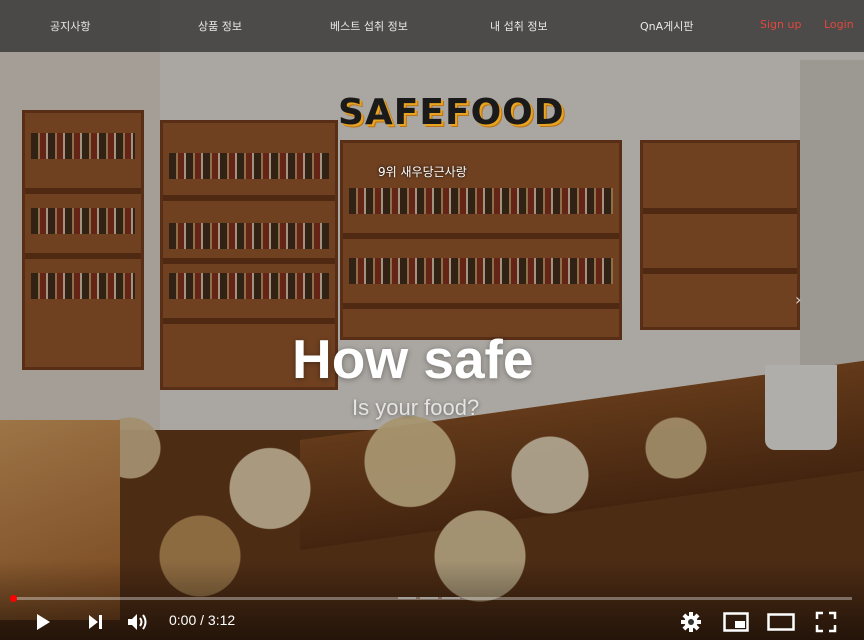  I want to click on fullscreen-button, so click(826, 622).